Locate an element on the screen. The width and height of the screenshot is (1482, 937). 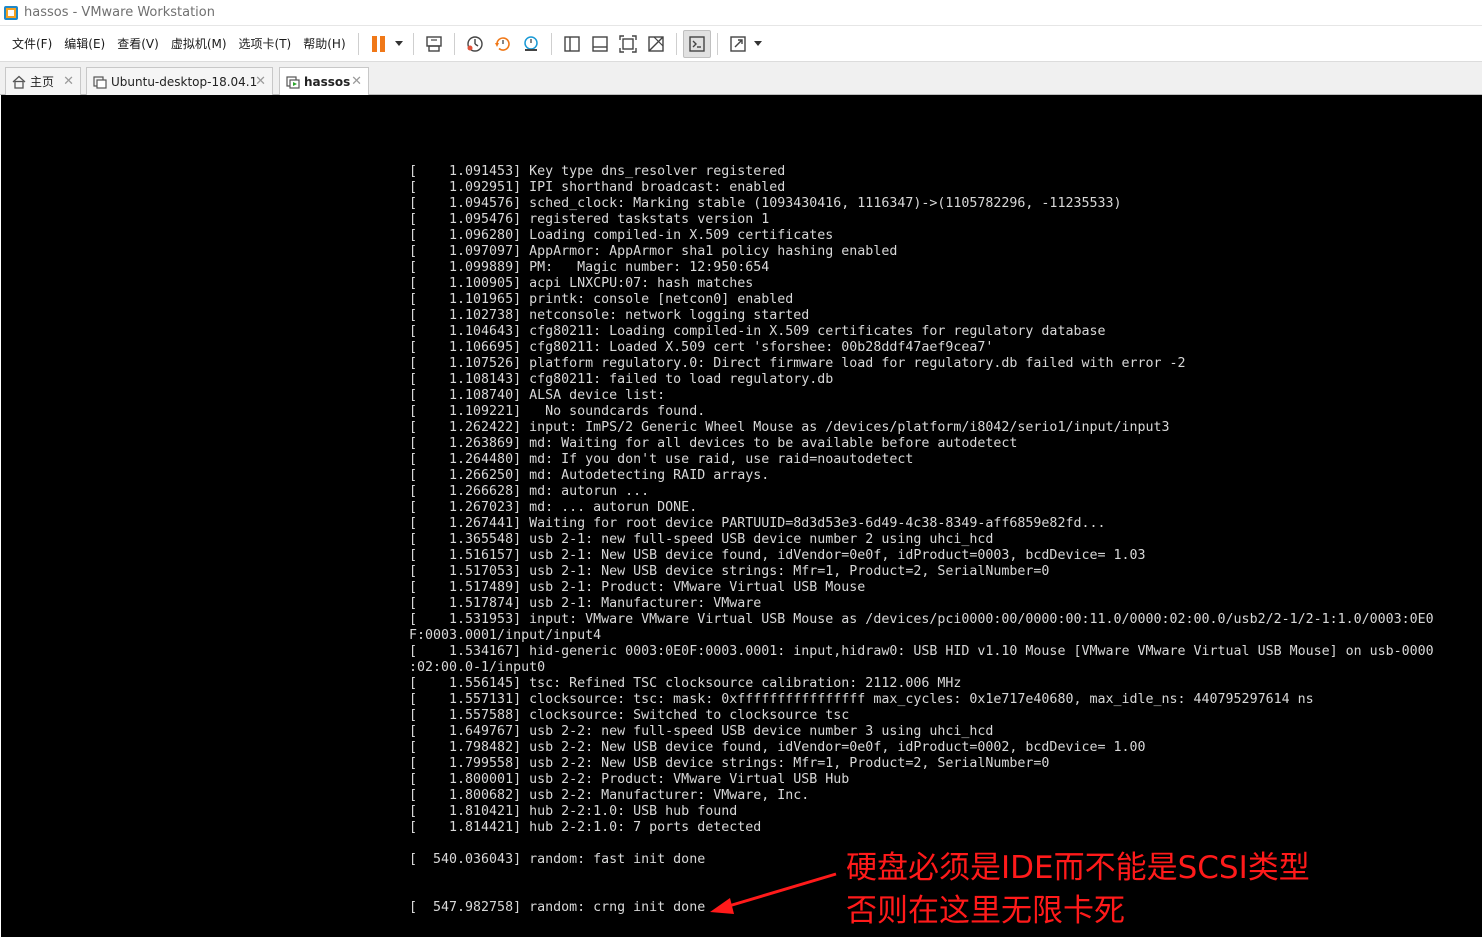
menu-toolbar: 文件(F) 编辑(E) 查看(V) 虚拟机(M) 选项卡(T) 帮助(H) is located at coordinates (741, 44).